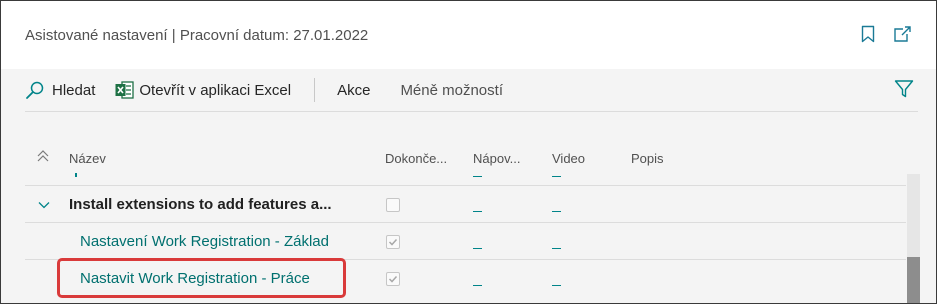 The width and height of the screenshot is (937, 304). Describe the element at coordinates (913, 238) in the screenshot. I see `vertical-scrollbar` at that location.